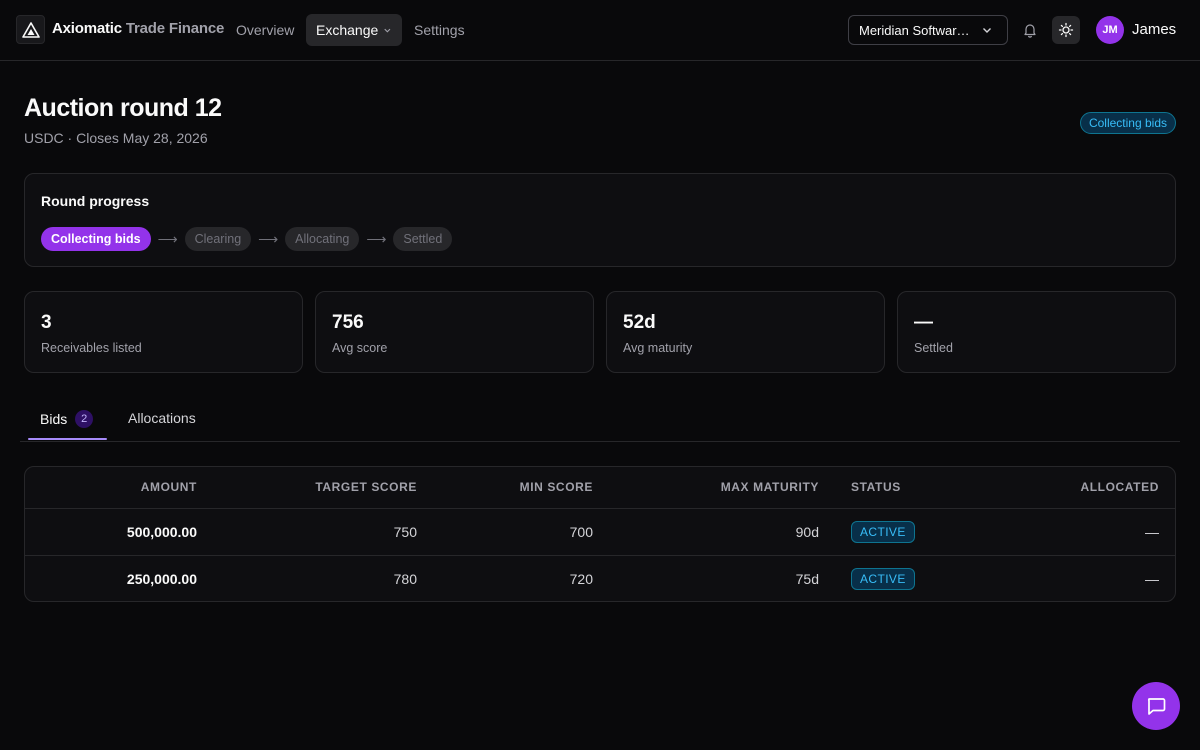 The image size is (1200, 750). Describe the element at coordinates (909, 488) in the screenshot. I see `column-header-status: STATUS` at that location.